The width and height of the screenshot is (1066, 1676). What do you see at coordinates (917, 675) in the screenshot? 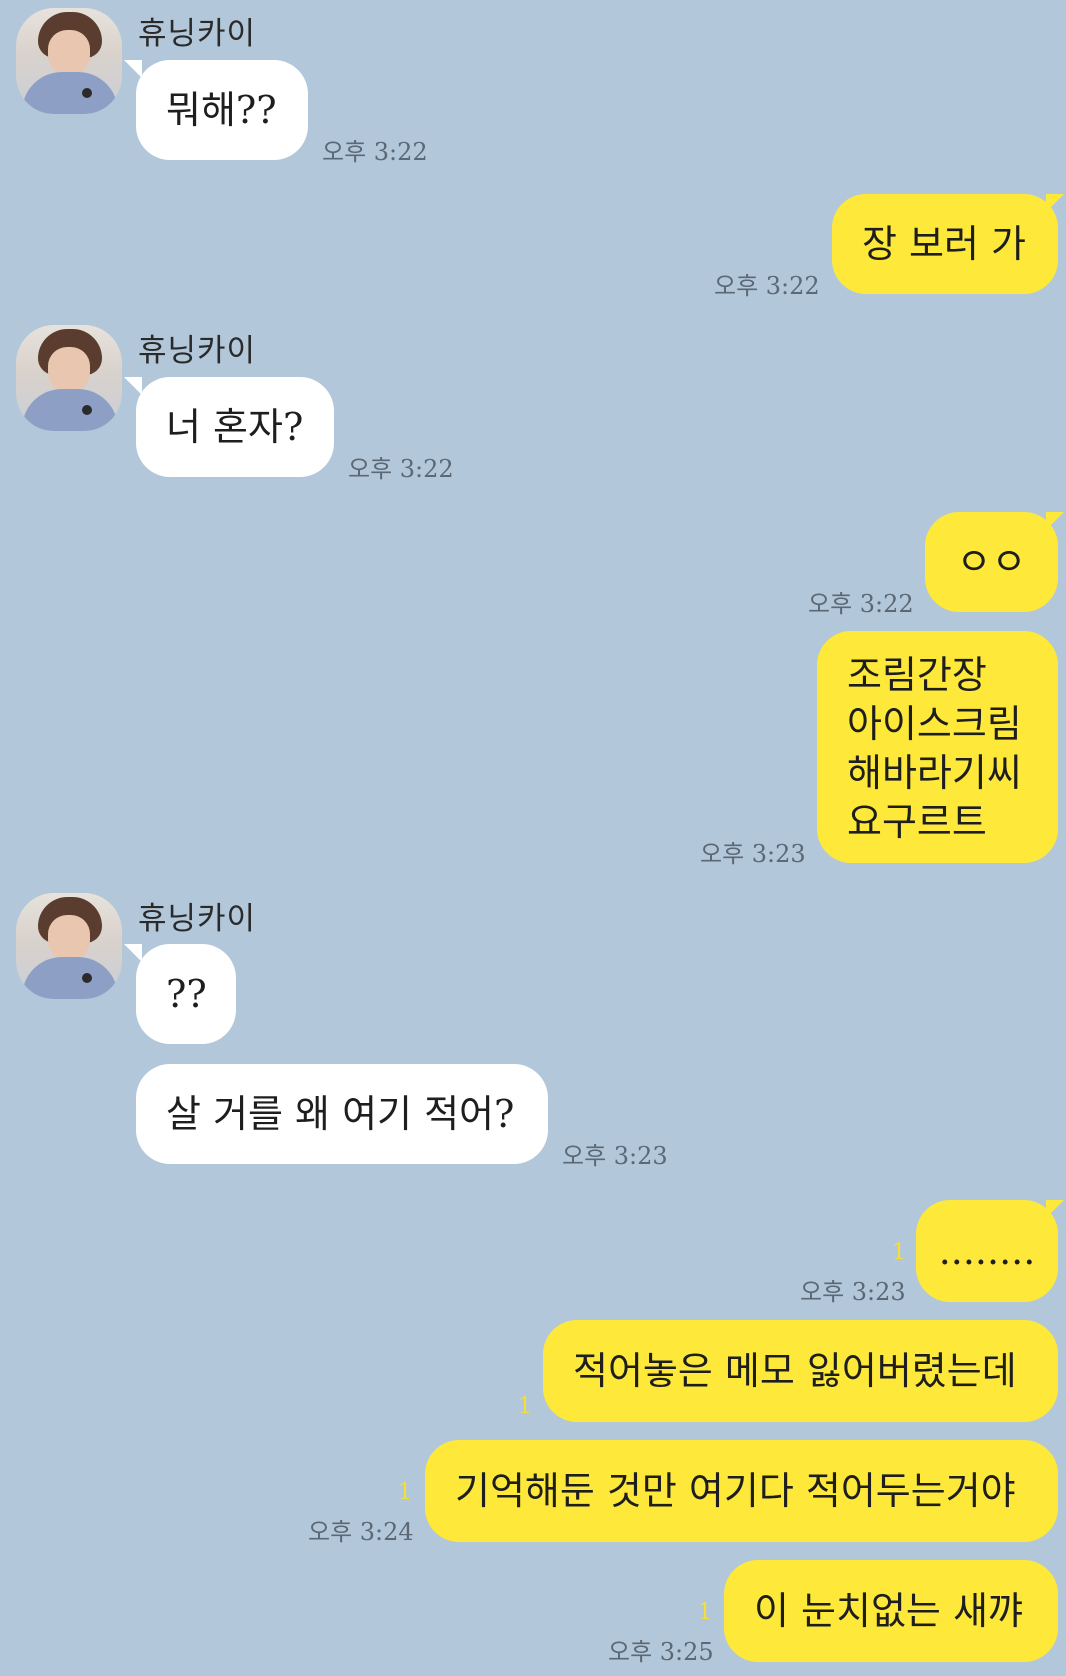
I see `message-text-line: 조림간장` at bounding box center [917, 675].